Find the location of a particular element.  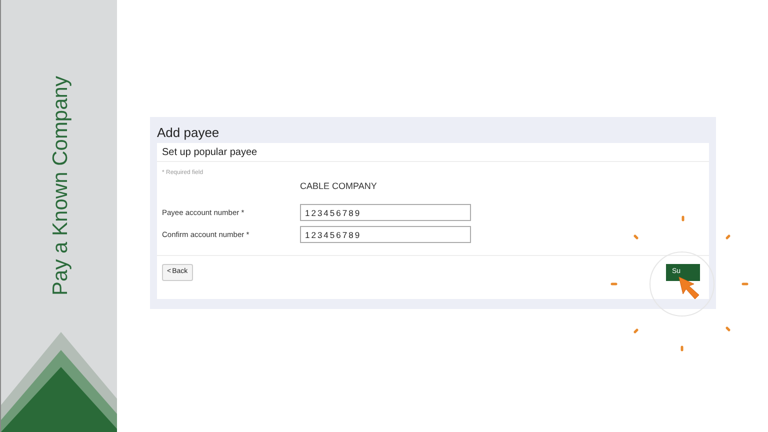

sidebar-title: Pay a Known Company is located at coordinates (61, 186).